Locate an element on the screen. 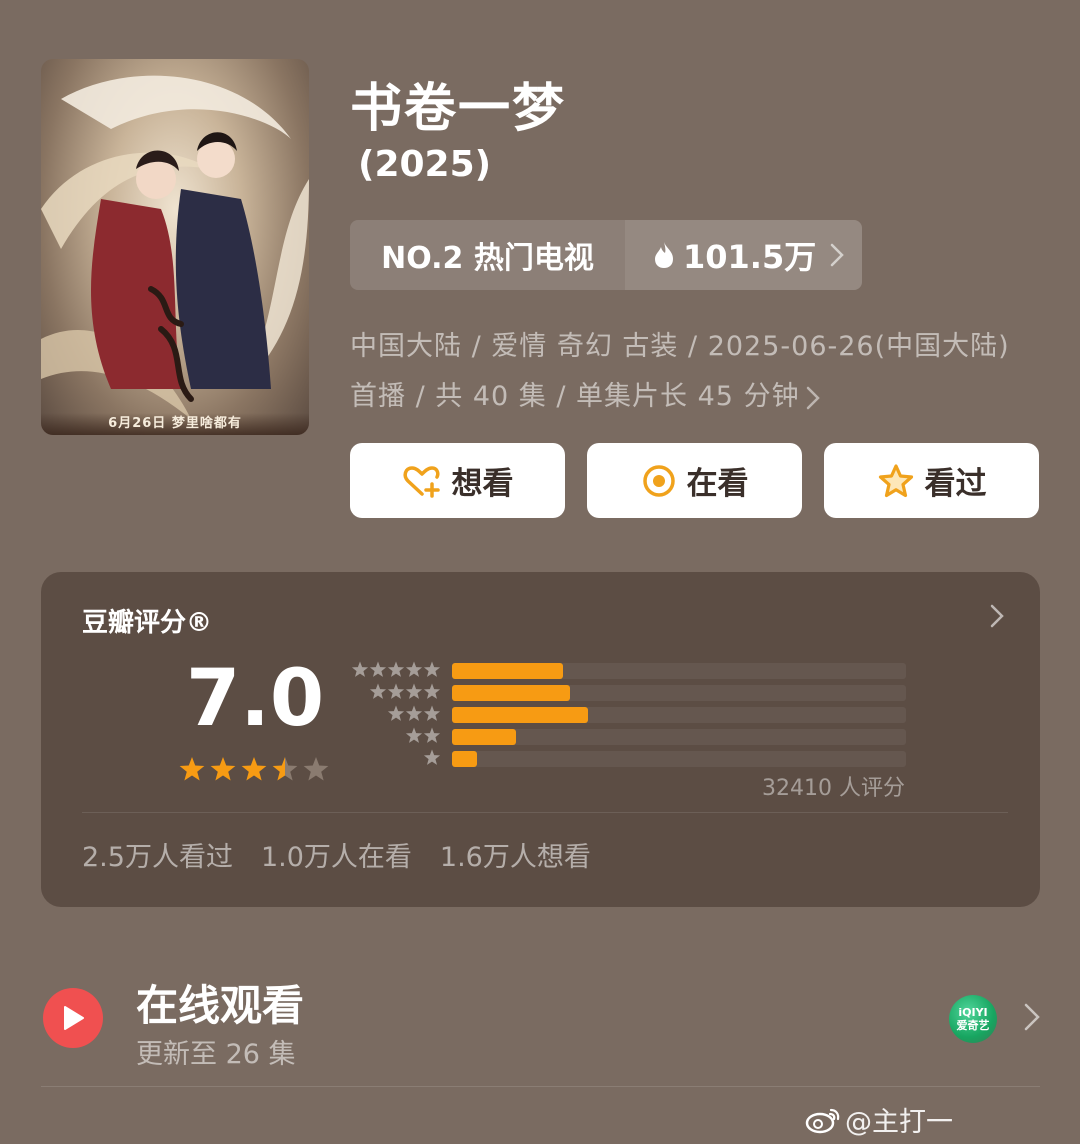 Image resolution: width=1080 pixels, height=1144 pixels. distribution-bar-2-star is located at coordinates (484, 737).